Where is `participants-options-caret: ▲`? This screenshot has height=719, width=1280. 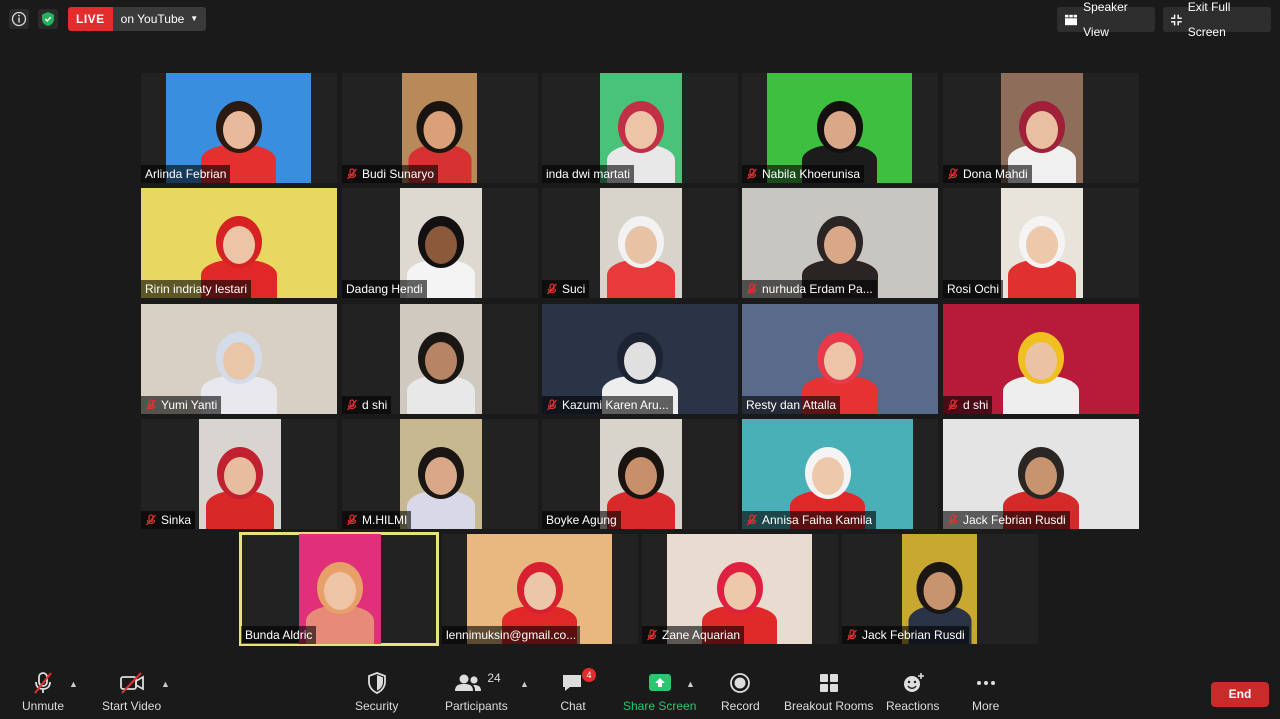
participants-options-caret: ▲ is located at coordinates (524, 684).